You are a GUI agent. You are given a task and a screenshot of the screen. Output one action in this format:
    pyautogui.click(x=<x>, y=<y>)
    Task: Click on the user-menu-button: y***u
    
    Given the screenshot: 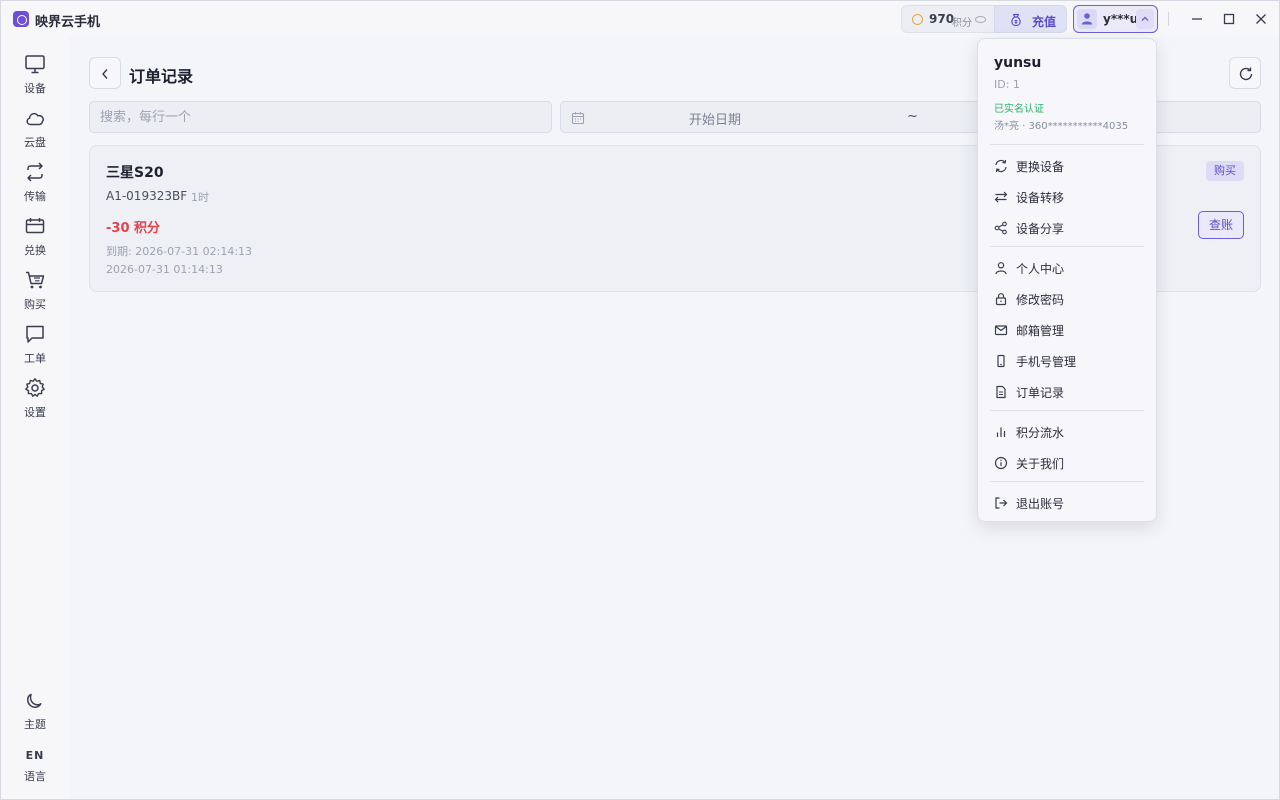 What is the action you would take?
    pyautogui.click(x=1115, y=19)
    